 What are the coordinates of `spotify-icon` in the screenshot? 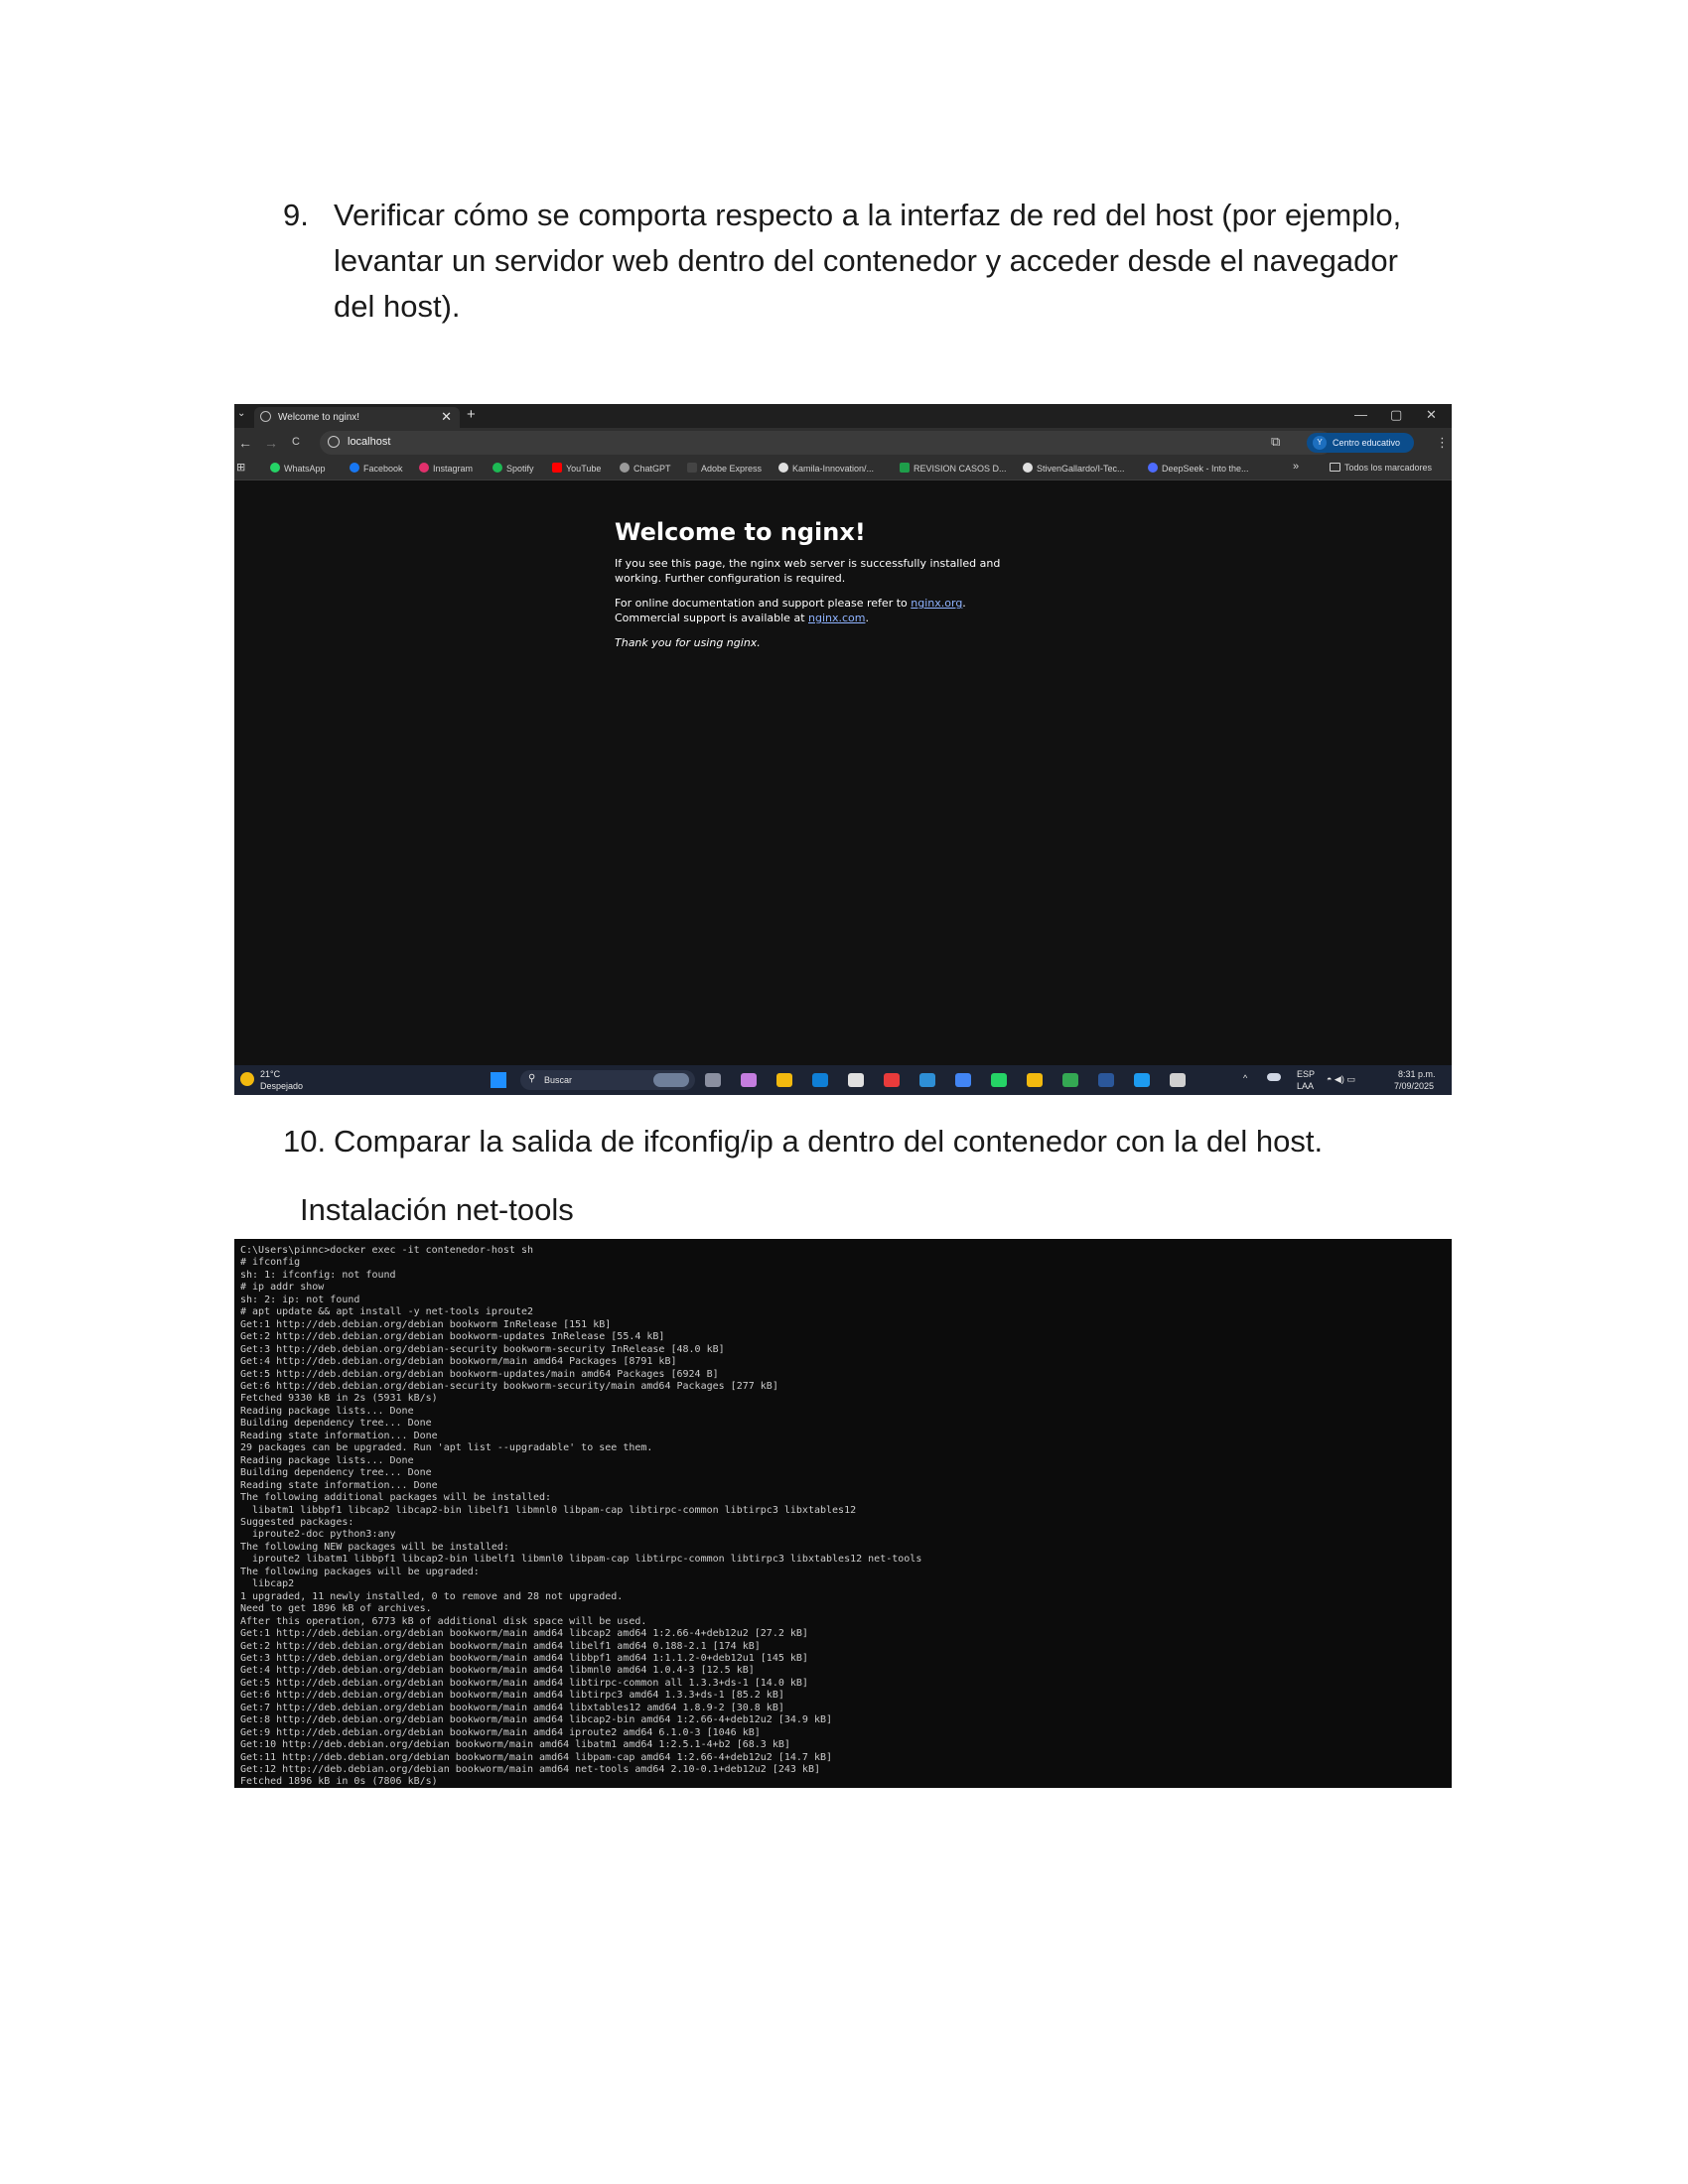 It's located at (497, 468).